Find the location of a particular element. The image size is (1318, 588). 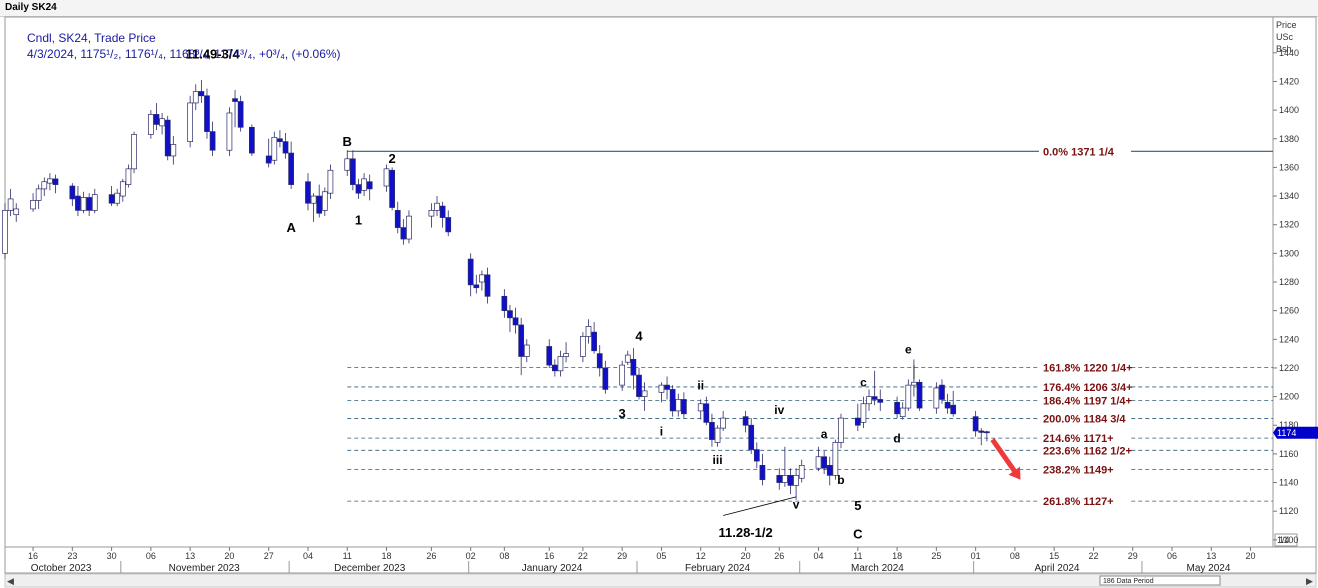

x-tick-label: 22 is located at coordinates (583, 556).